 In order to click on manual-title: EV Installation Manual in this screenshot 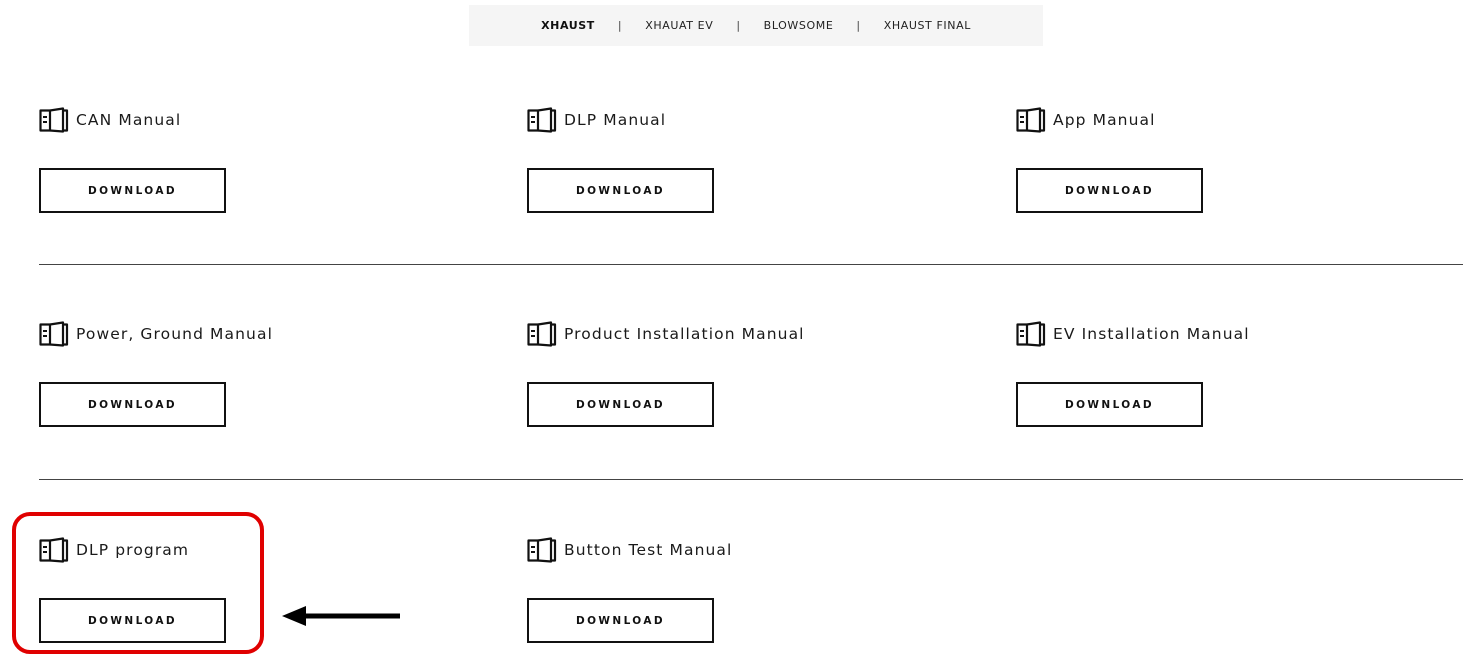, I will do `click(1226, 334)`.